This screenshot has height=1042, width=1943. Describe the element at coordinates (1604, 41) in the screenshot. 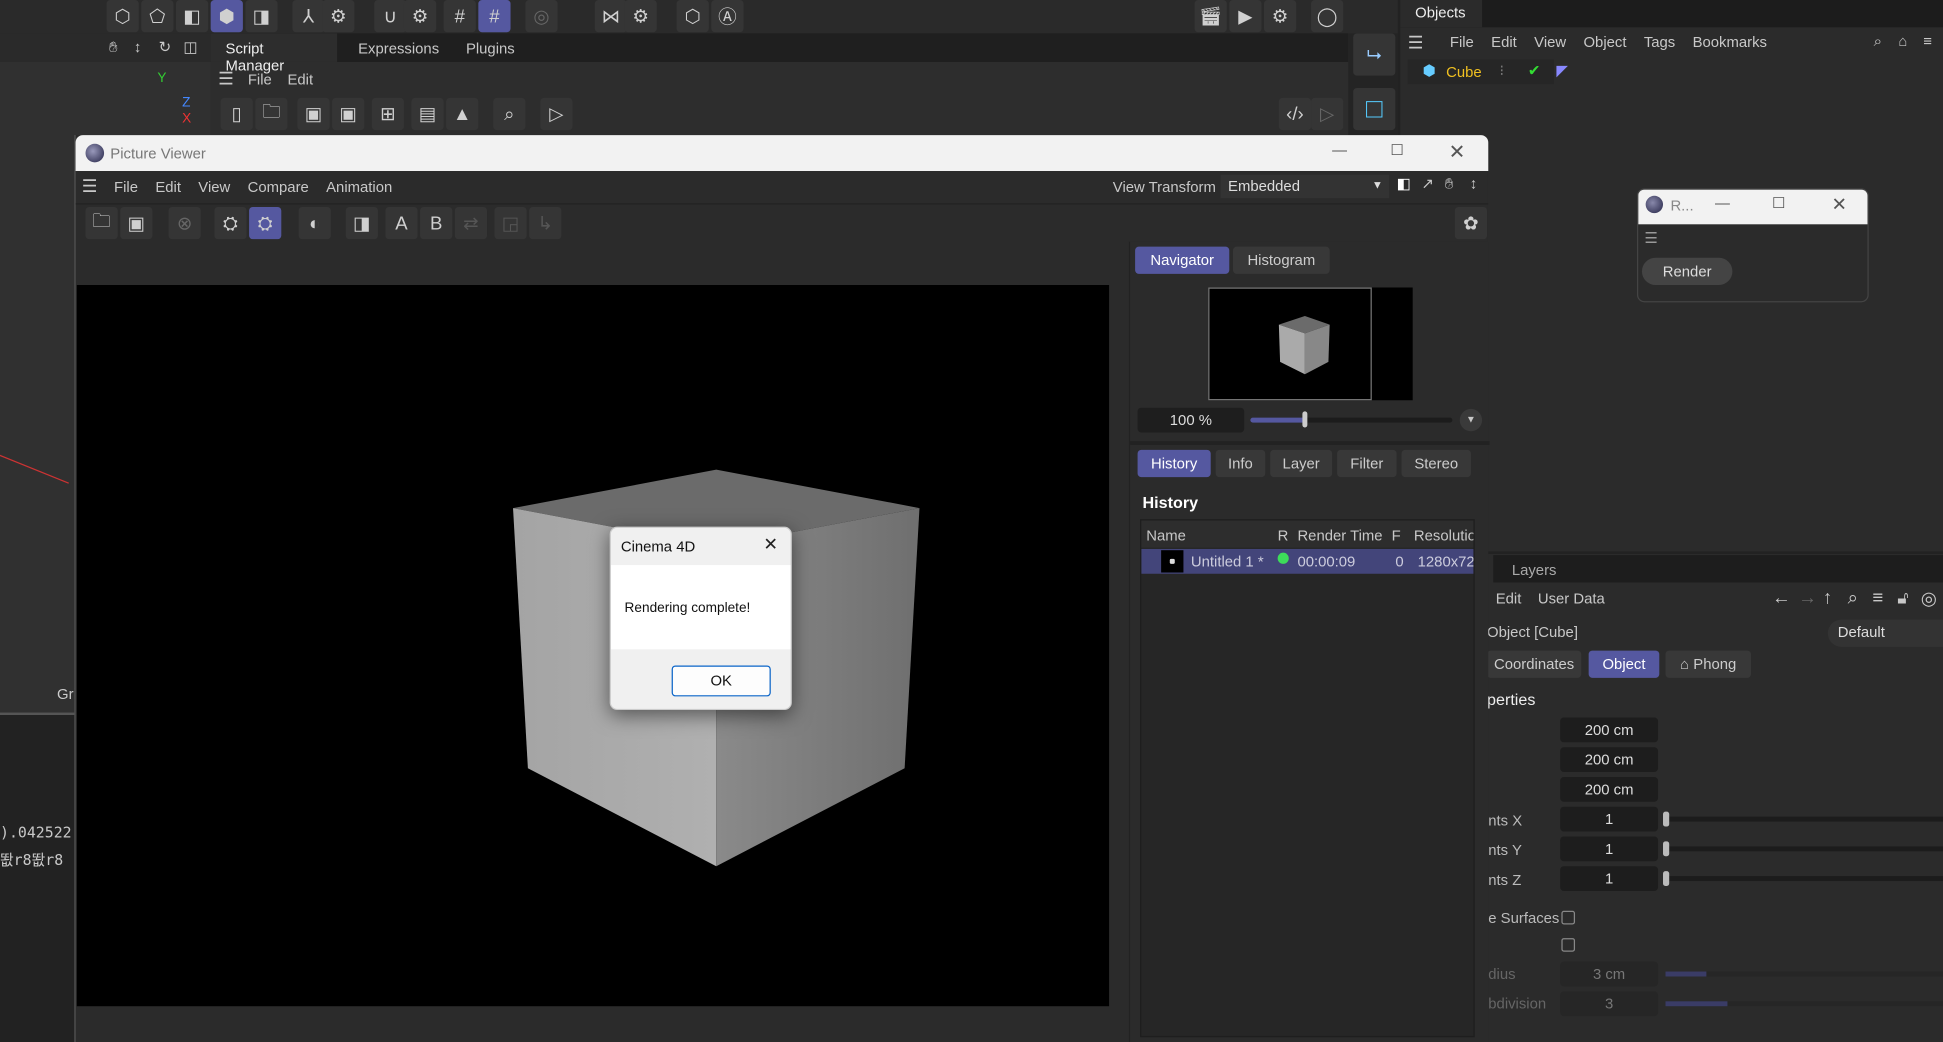

I see `menu-object: Object` at that location.